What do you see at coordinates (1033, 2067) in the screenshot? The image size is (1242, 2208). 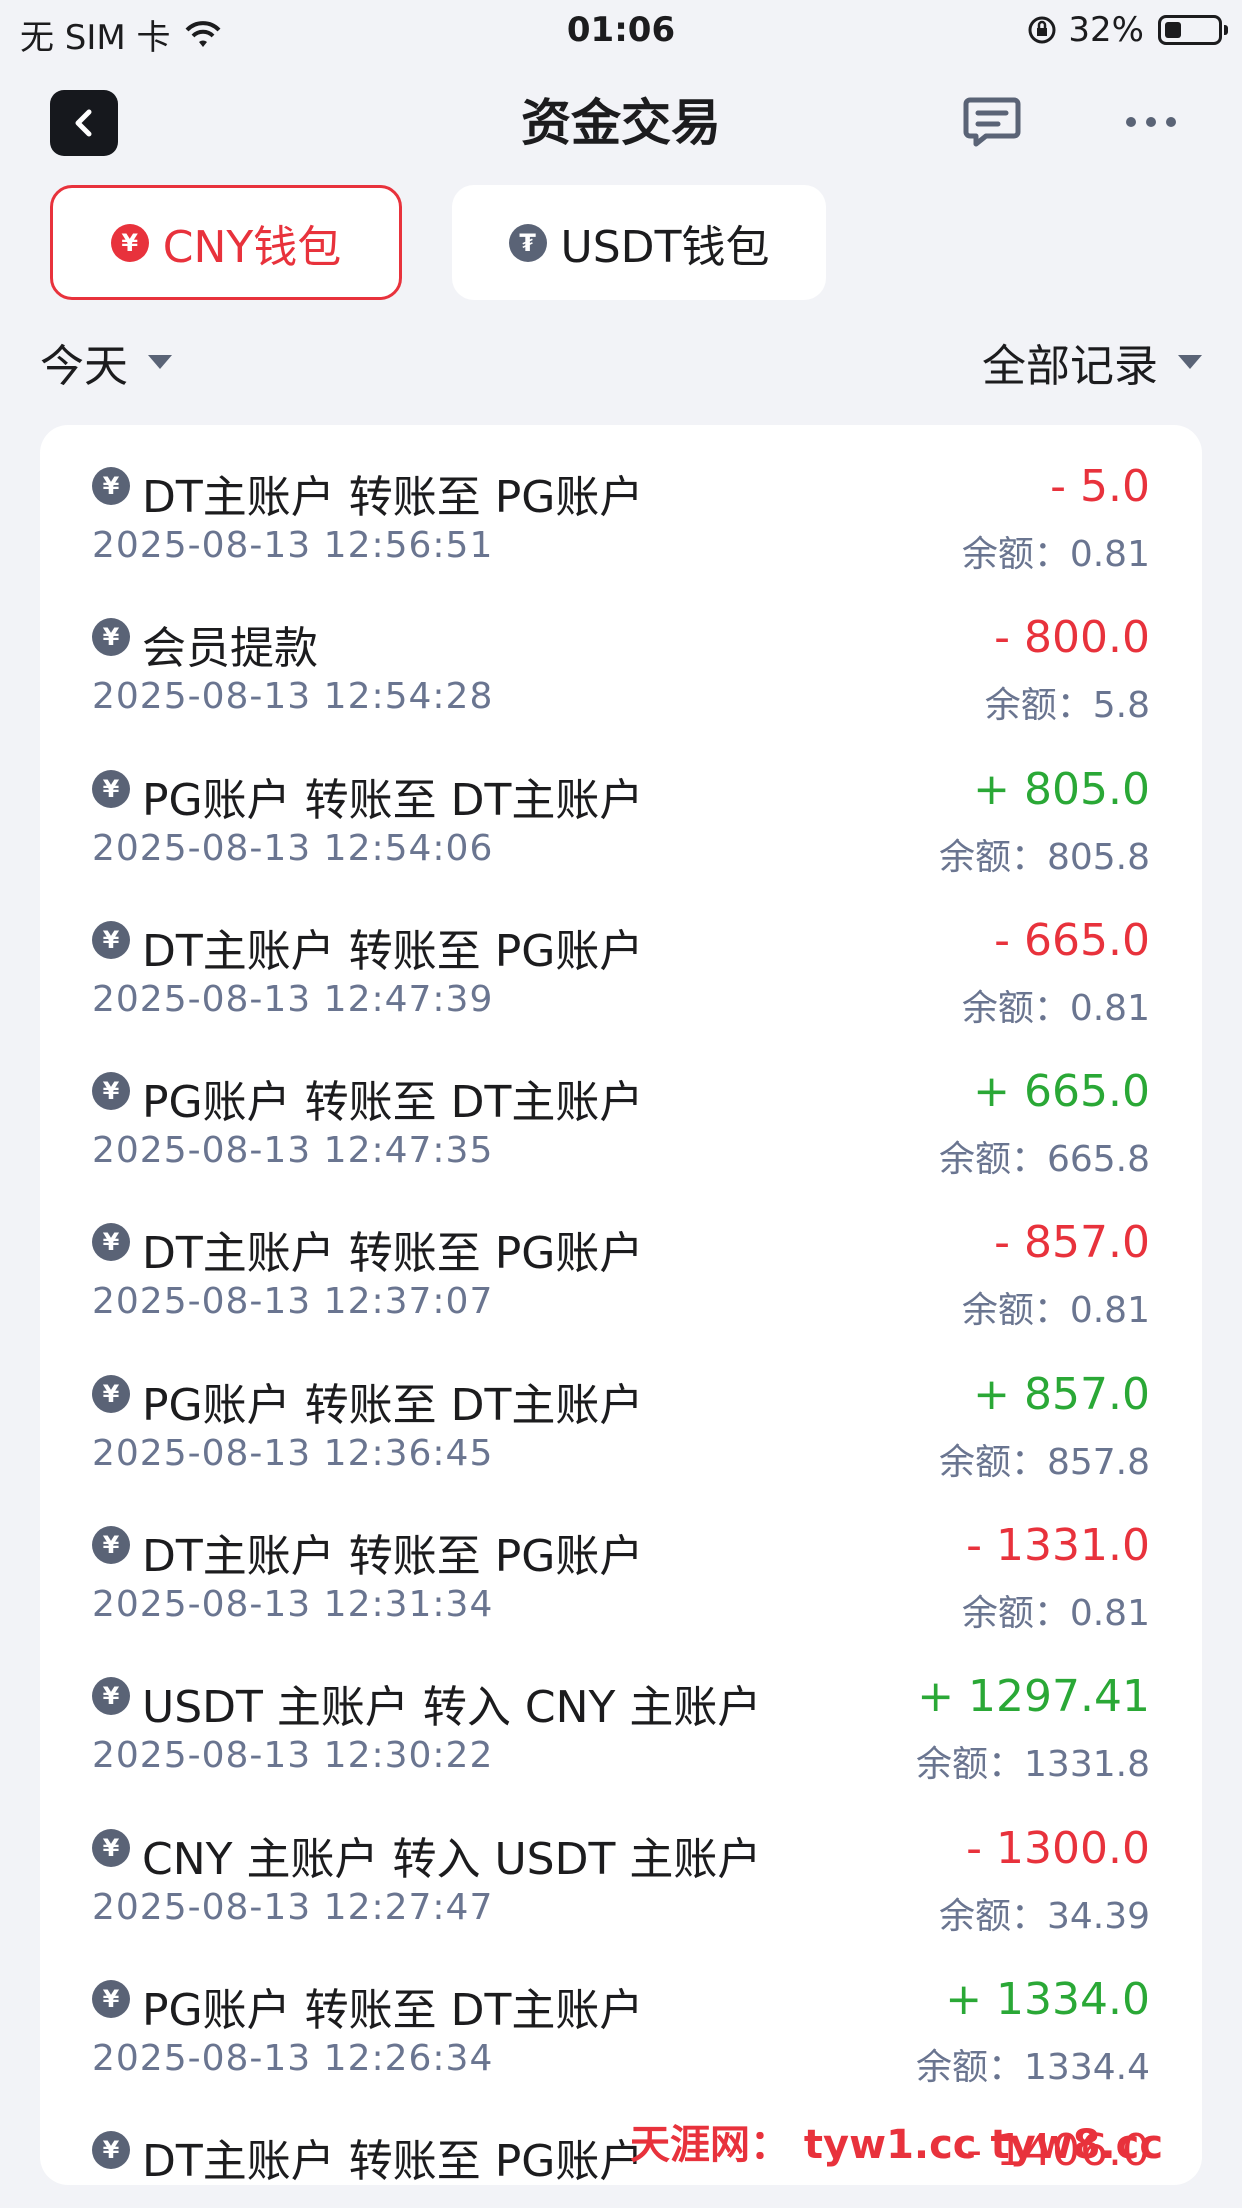 I see `record-balance: 余额：1334.4` at bounding box center [1033, 2067].